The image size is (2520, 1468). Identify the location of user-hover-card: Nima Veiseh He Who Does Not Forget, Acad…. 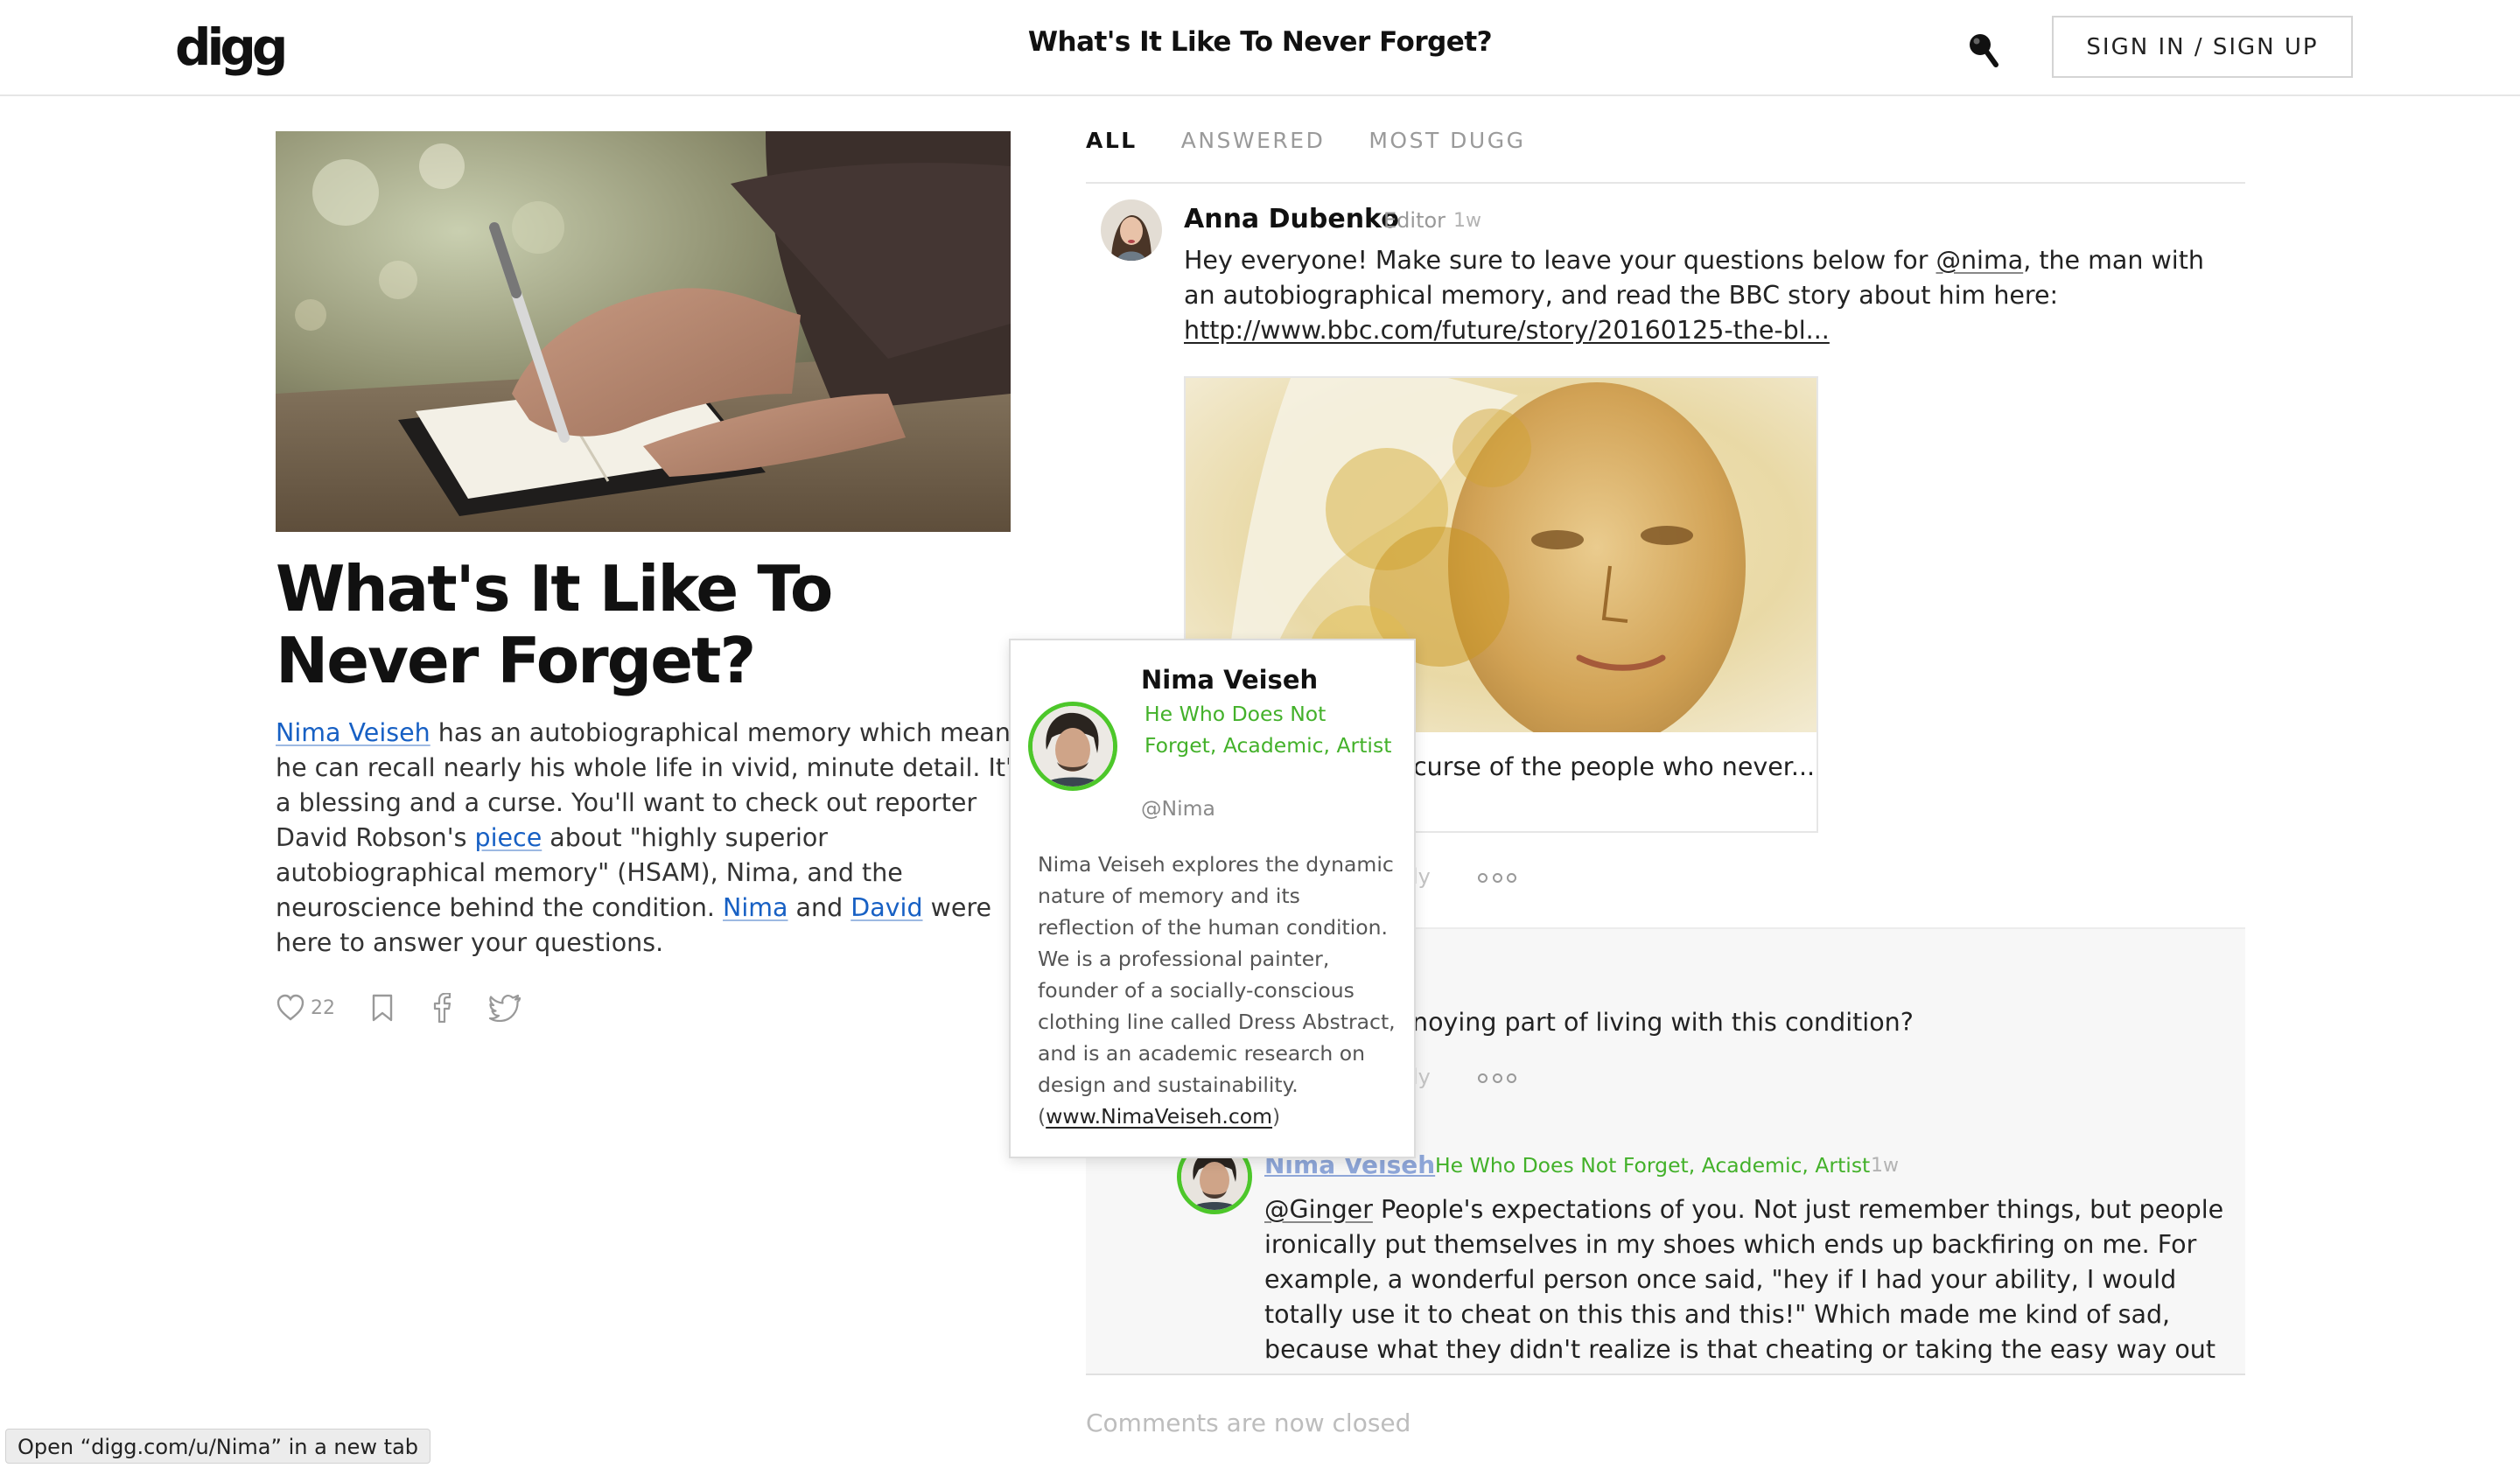
(1212, 898).